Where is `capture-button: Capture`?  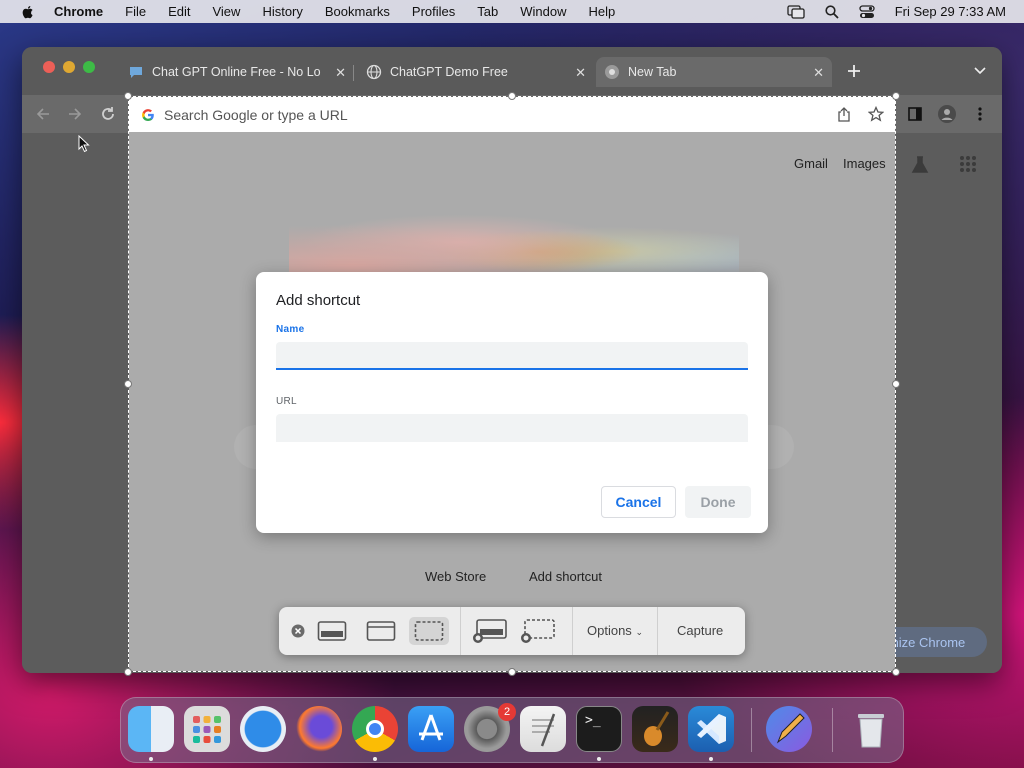
capture-button: Capture is located at coordinates (700, 630).